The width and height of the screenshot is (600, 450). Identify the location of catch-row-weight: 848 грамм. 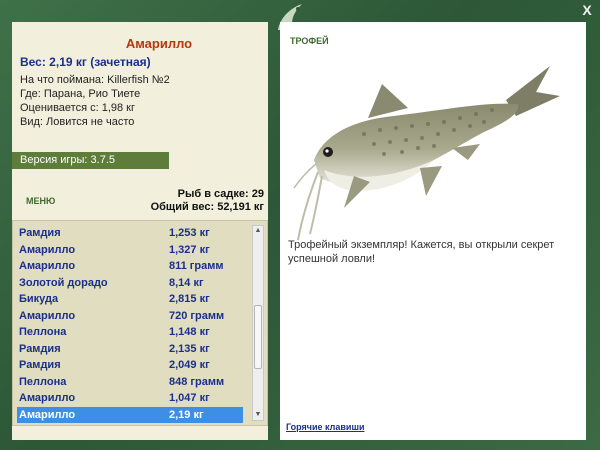
(197, 381).